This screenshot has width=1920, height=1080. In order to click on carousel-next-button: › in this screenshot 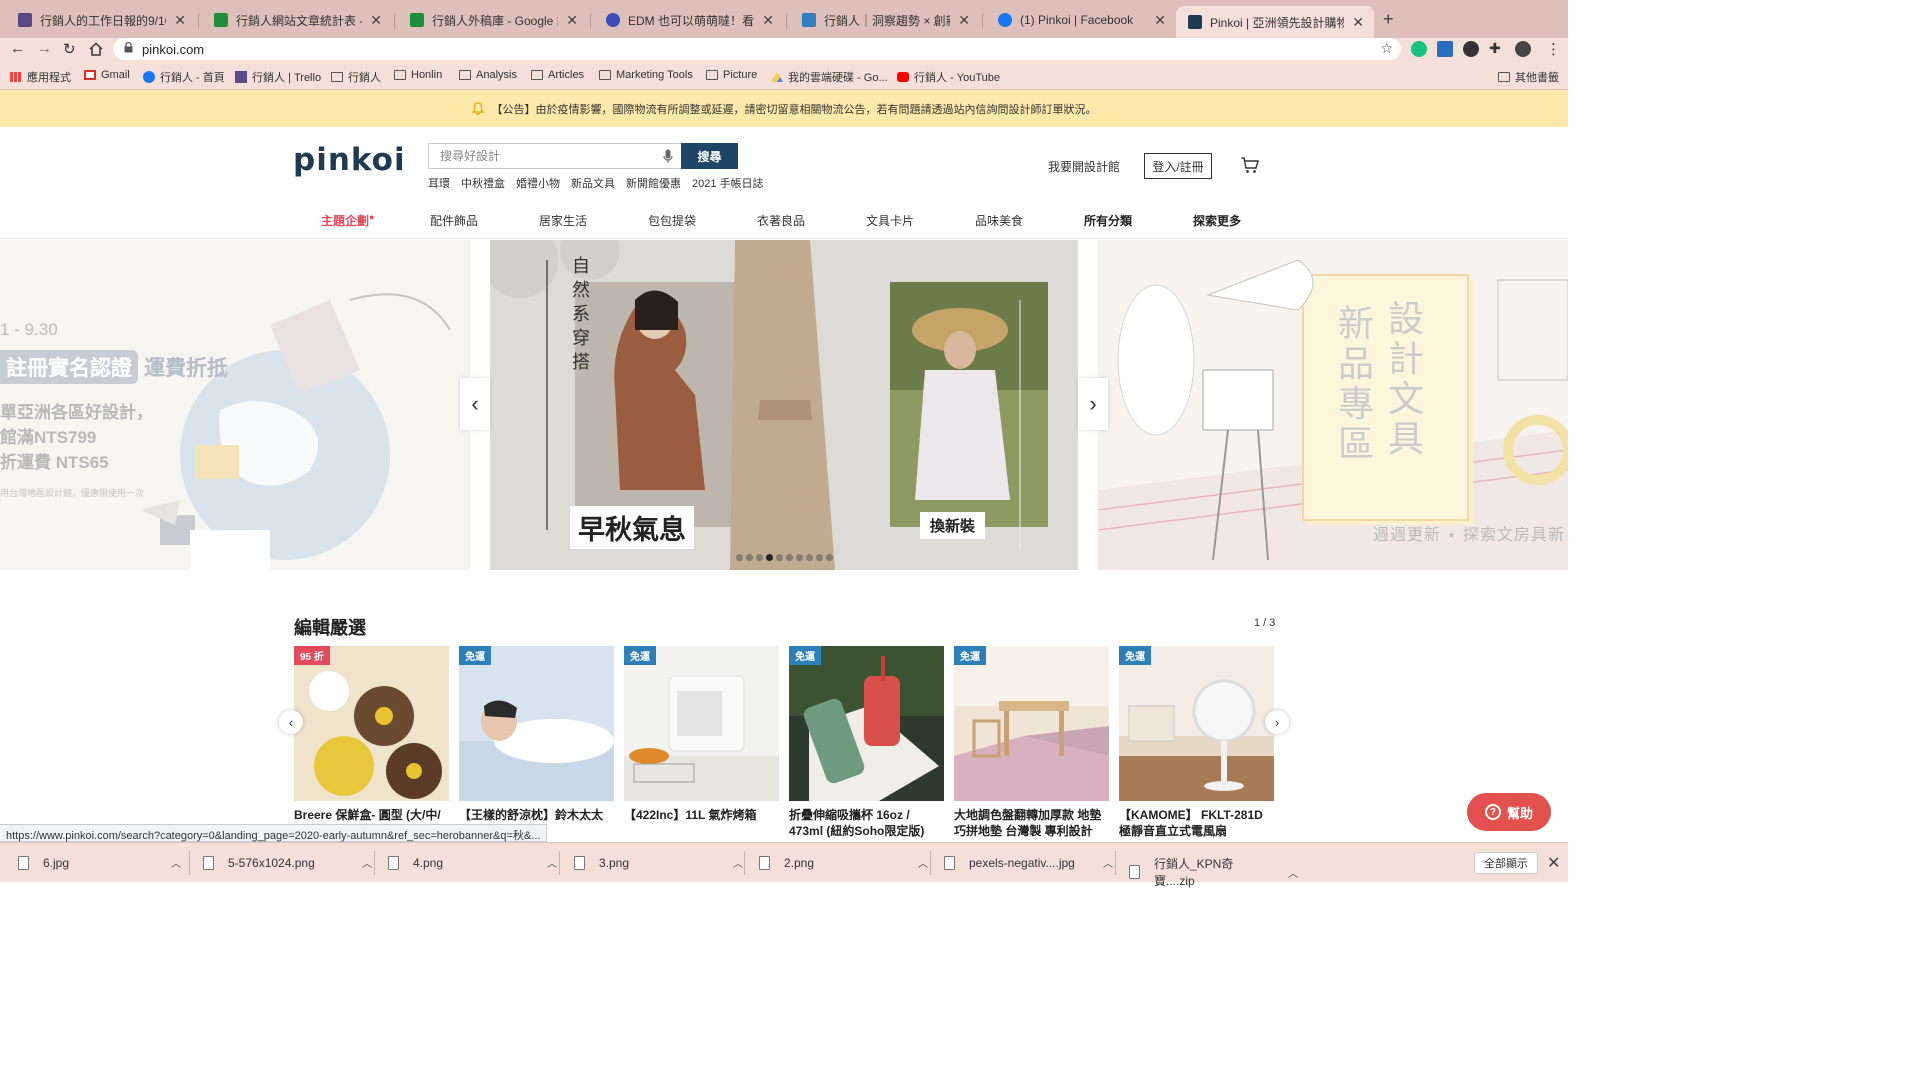, I will do `click(1093, 404)`.